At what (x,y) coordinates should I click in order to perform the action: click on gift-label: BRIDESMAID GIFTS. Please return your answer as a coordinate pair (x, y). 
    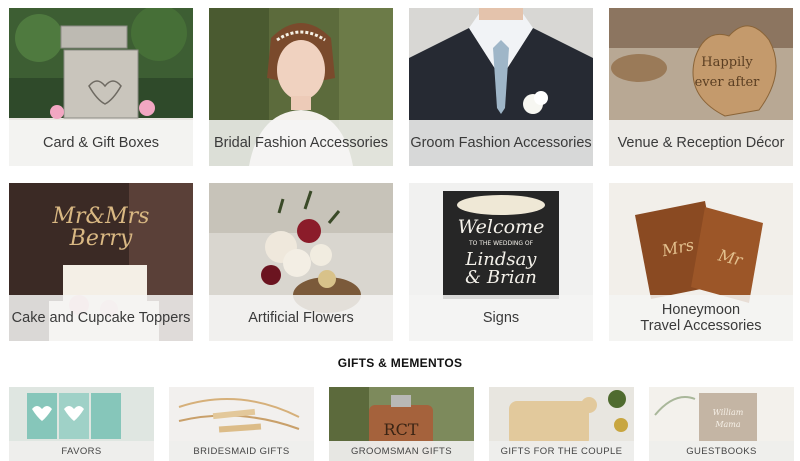
    Looking at the image, I should click on (241, 451).